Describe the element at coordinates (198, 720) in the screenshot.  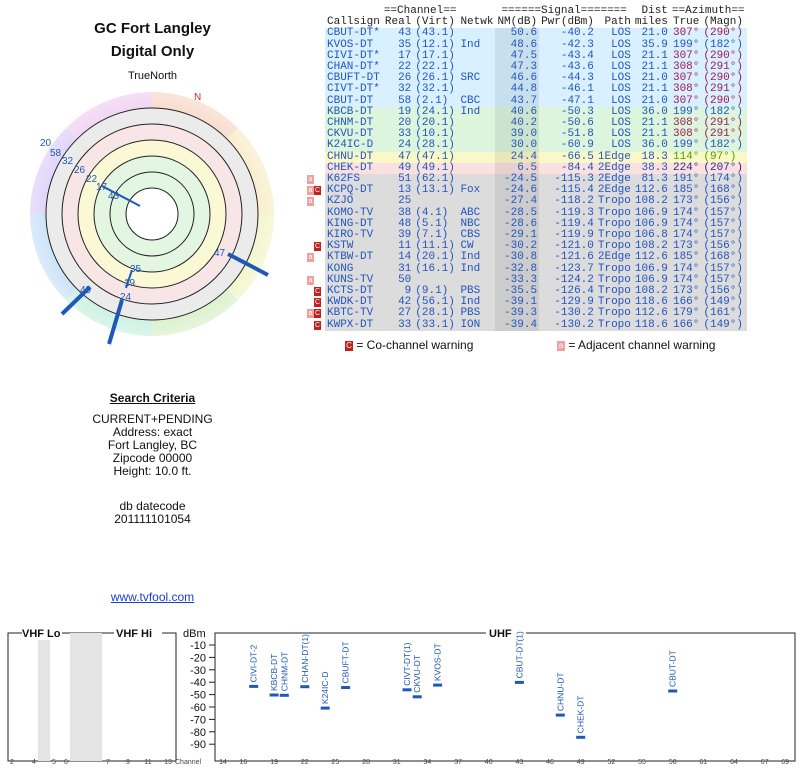
I see `dbm-tick-label: -70` at that location.